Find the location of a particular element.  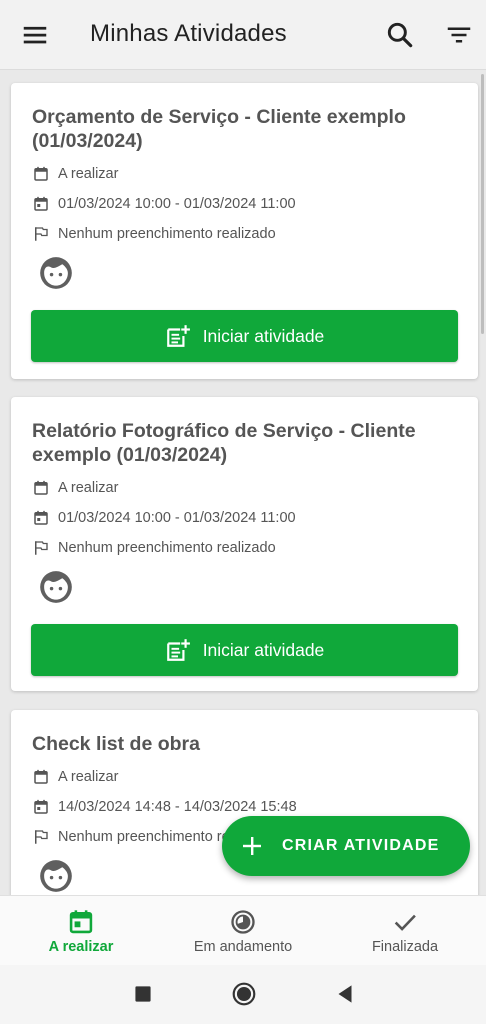

create-activity-button: CRIAR ATIVIDADE is located at coordinates (346, 846).